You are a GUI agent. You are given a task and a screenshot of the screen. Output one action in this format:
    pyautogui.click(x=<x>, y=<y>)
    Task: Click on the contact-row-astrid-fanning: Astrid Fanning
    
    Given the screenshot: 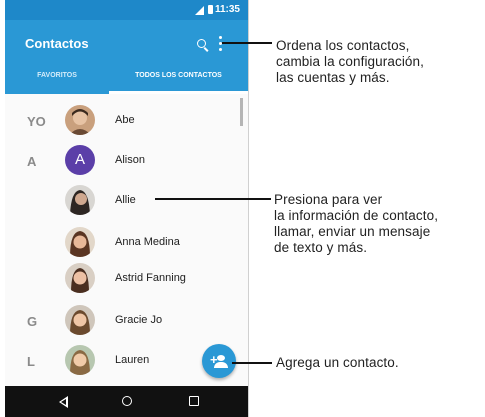 What is the action you would take?
    pyautogui.click(x=123, y=278)
    